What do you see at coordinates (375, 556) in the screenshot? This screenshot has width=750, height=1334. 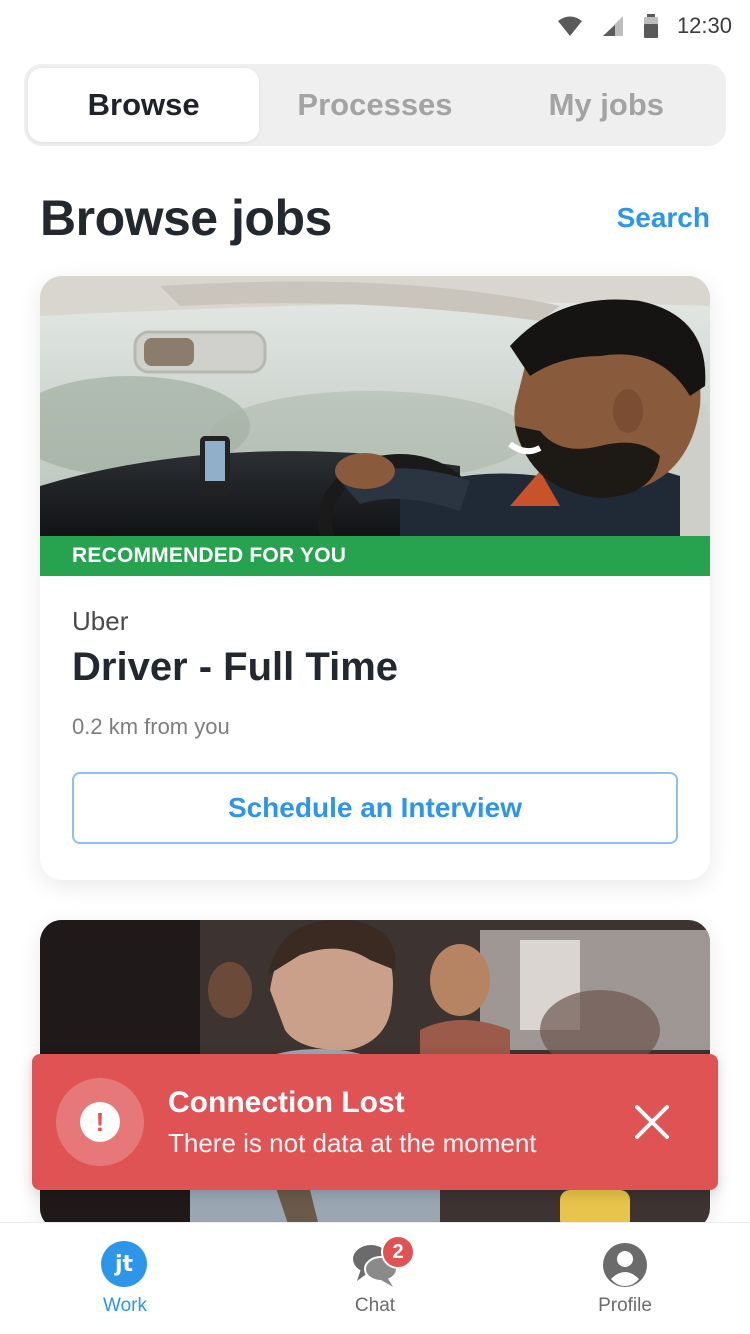 I see `recommended-banner: RECOMMENDED FOR YOU` at bounding box center [375, 556].